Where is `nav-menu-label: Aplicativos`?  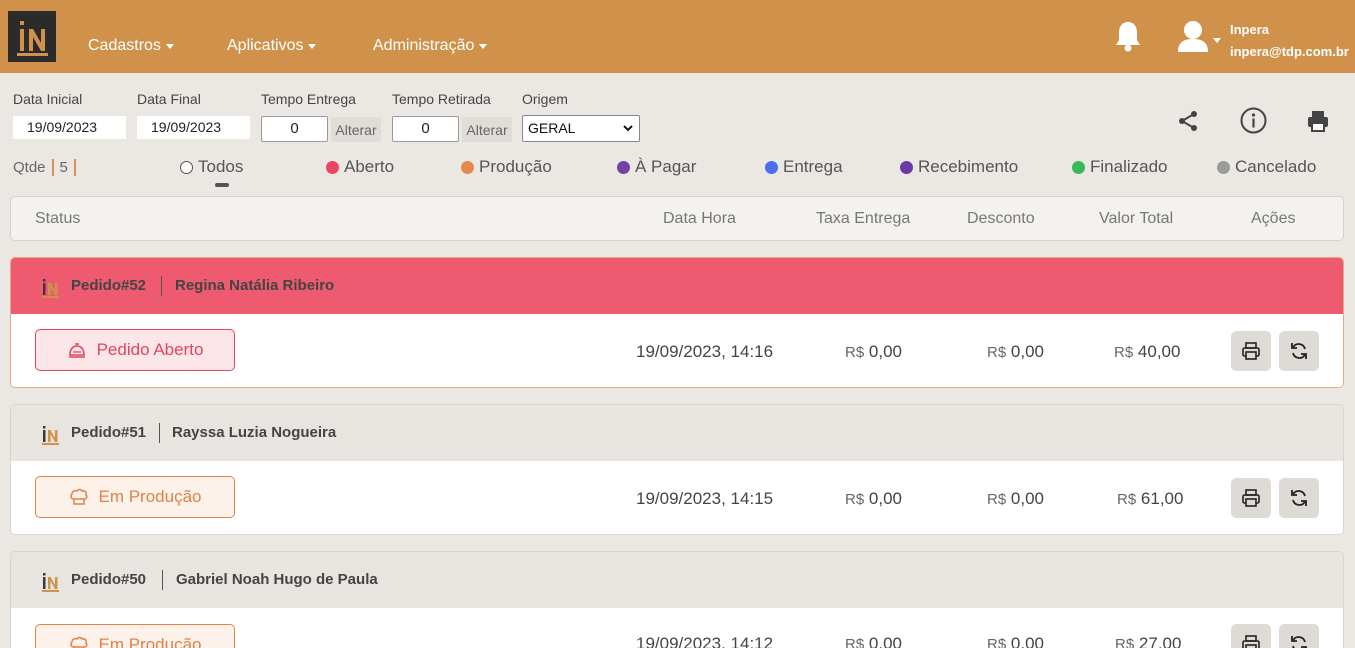 nav-menu-label: Aplicativos is located at coordinates (265, 45).